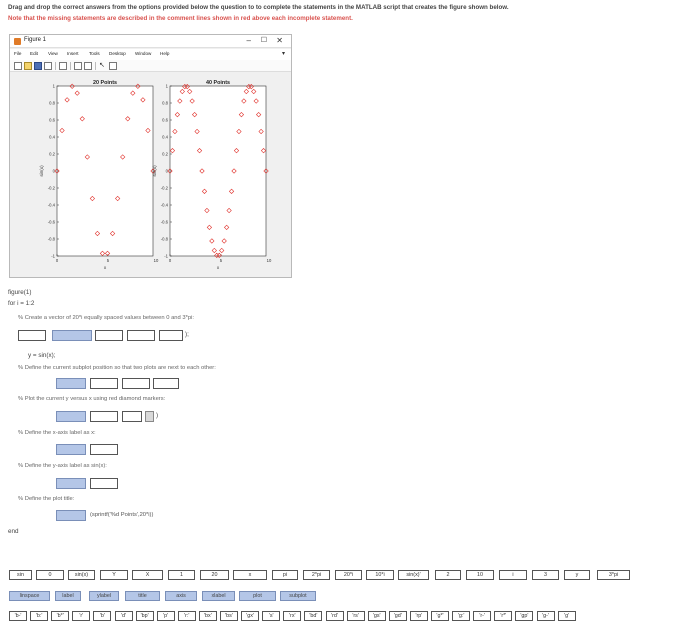 This screenshot has width=700, height=629. Describe the element at coordinates (117, 53) in the screenshot. I see `menu-desktop: Desktop` at that location.